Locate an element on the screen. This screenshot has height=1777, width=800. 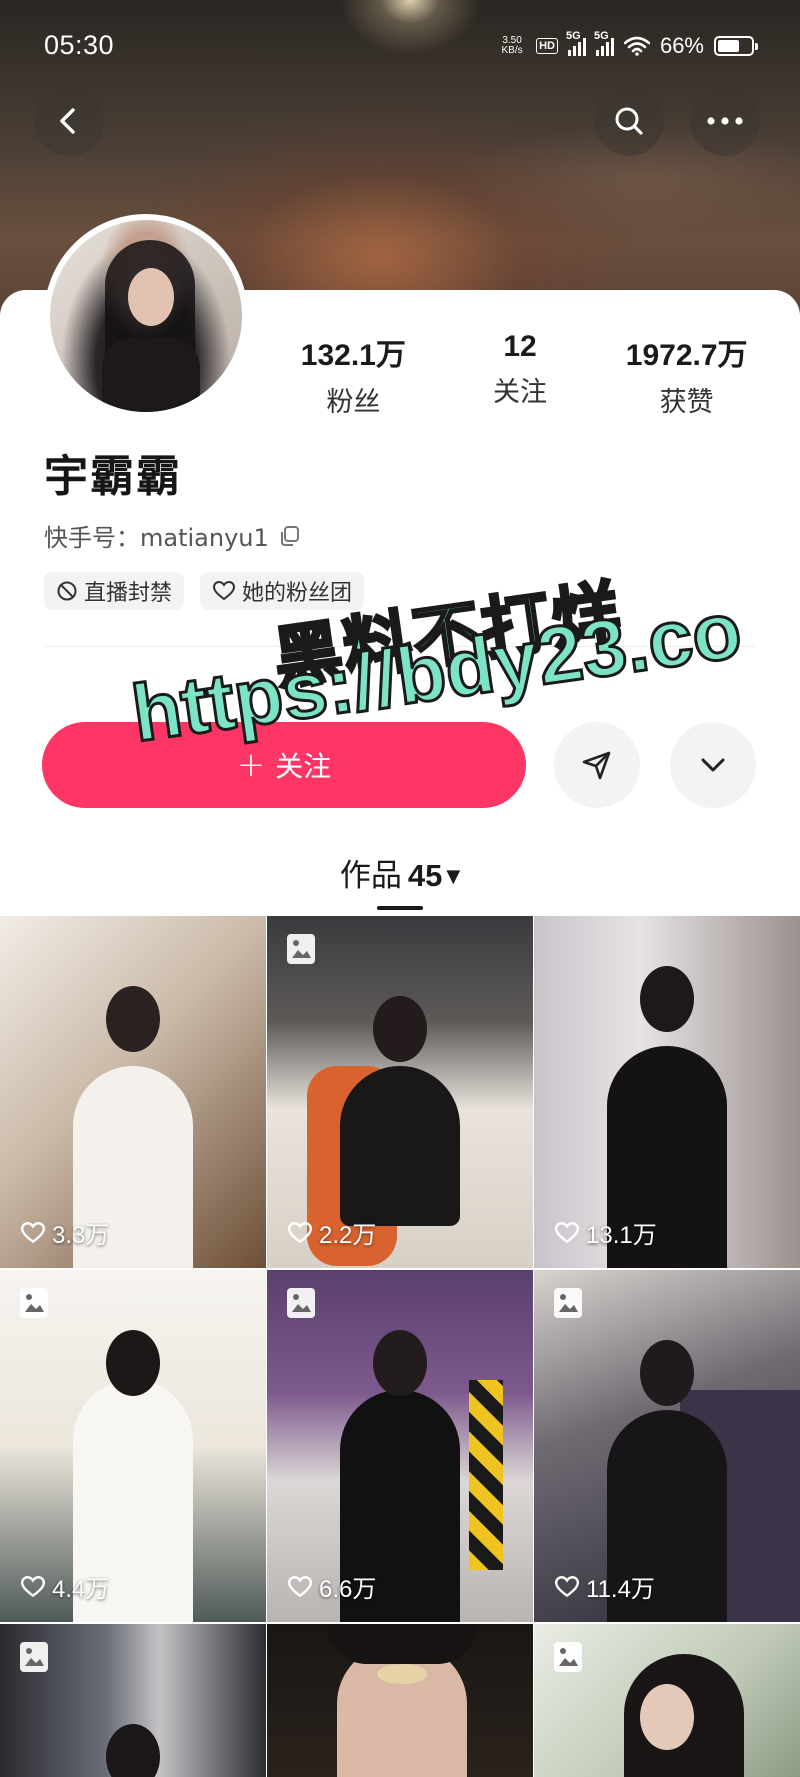
like-count: 6.6万 is located at coordinates (331, 1586).